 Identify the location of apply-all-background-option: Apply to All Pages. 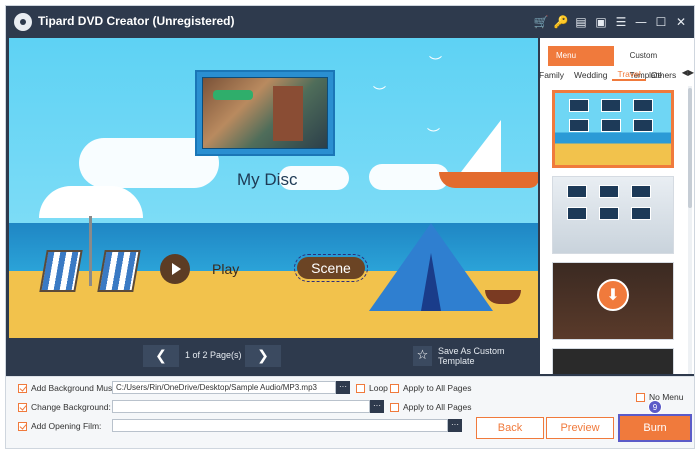
(431, 407).